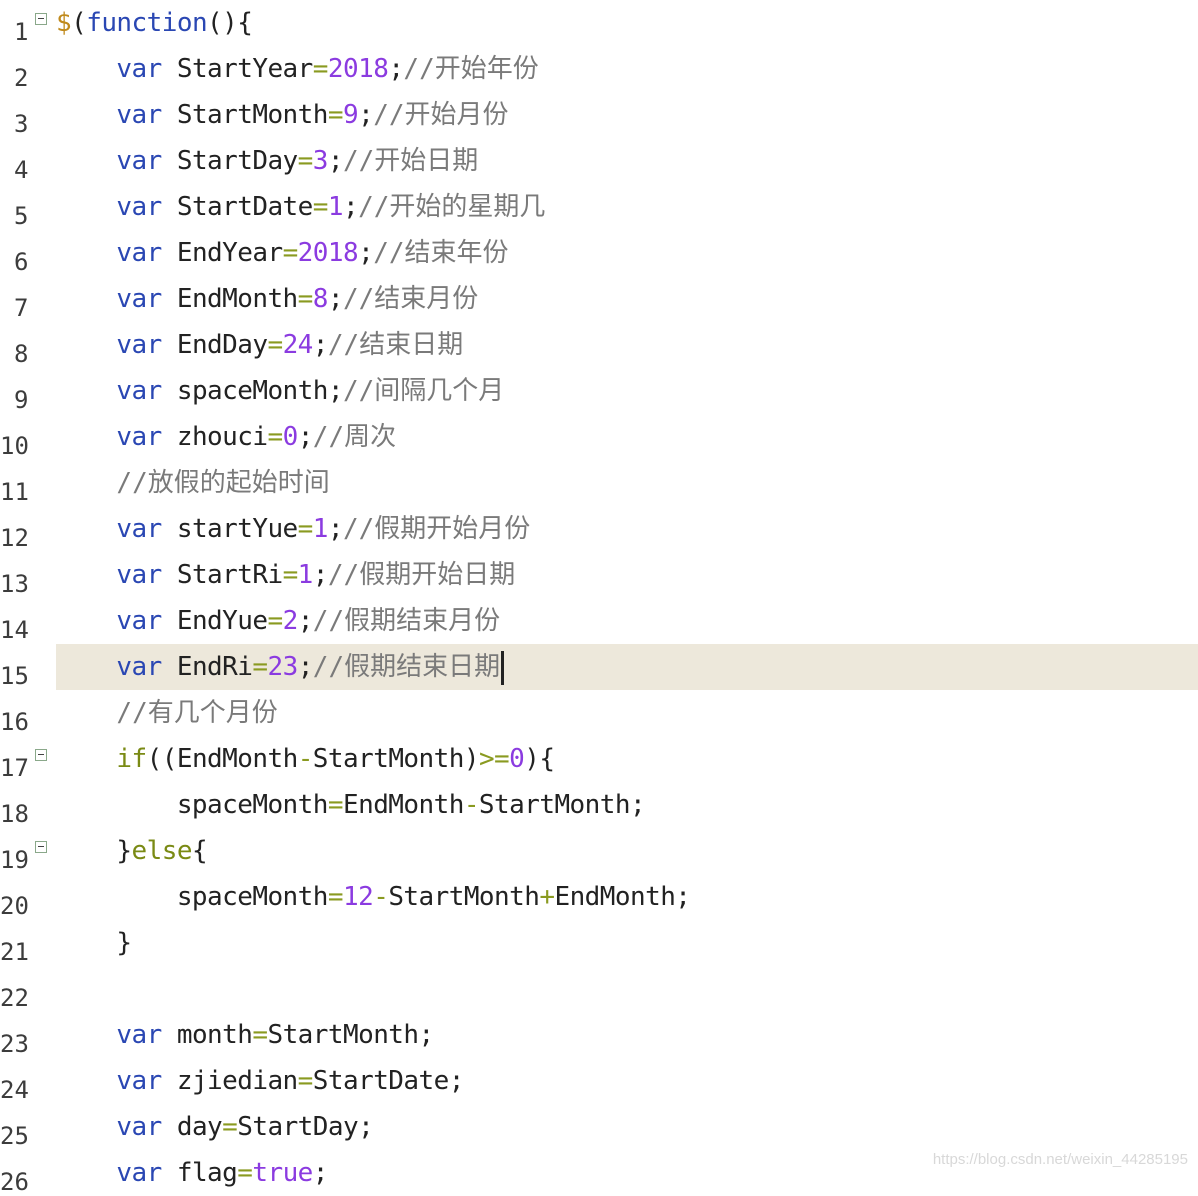 Image resolution: width=1198 pixels, height=1196 pixels. I want to click on code-line: 20 spaceMonth=12-StartMonth+EndMonth;, so click(599, 897).